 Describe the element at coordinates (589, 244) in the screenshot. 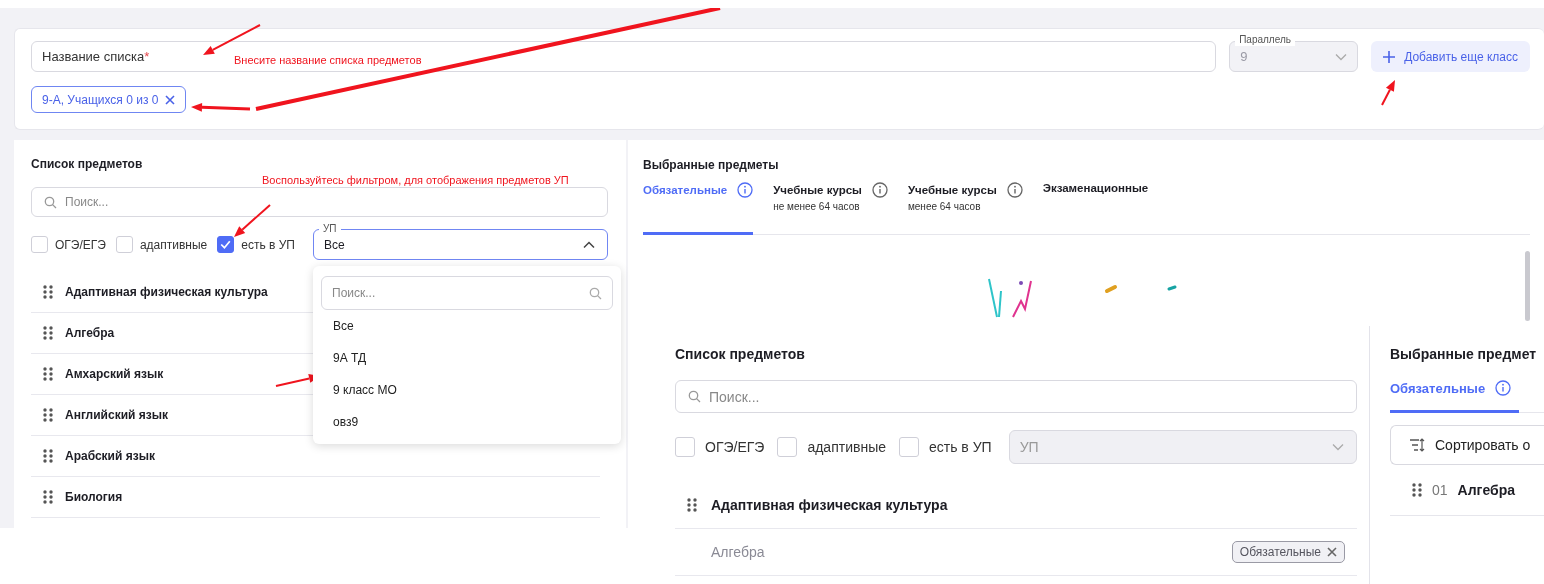

I see `chevron-up-icon` at that location.